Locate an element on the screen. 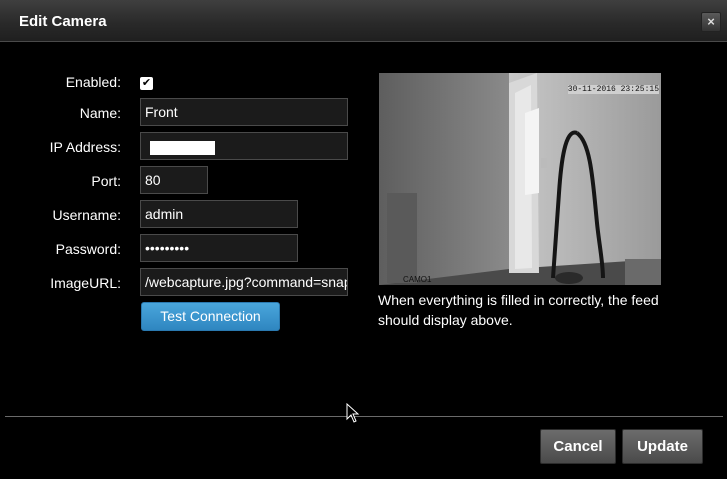 Image resolution: width=727 pixels, height=479 pixels. close-icon: × is located at coordinates (711, 22).